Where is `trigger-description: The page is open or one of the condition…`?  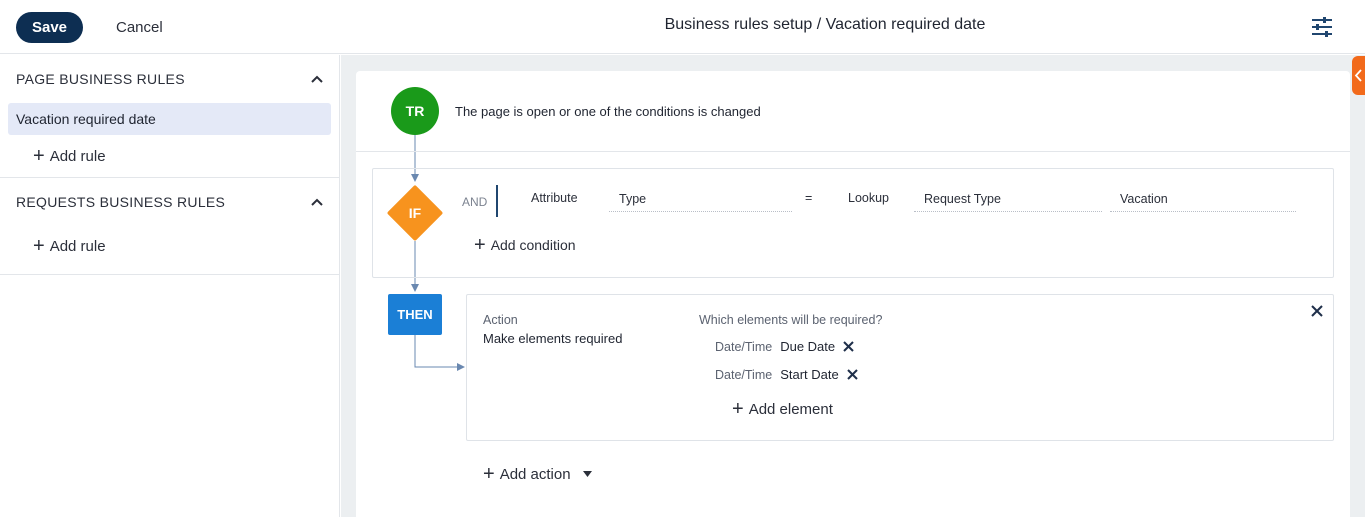 trigger-description: The page is open or one of the condition… is located at coordinates (608, 111).